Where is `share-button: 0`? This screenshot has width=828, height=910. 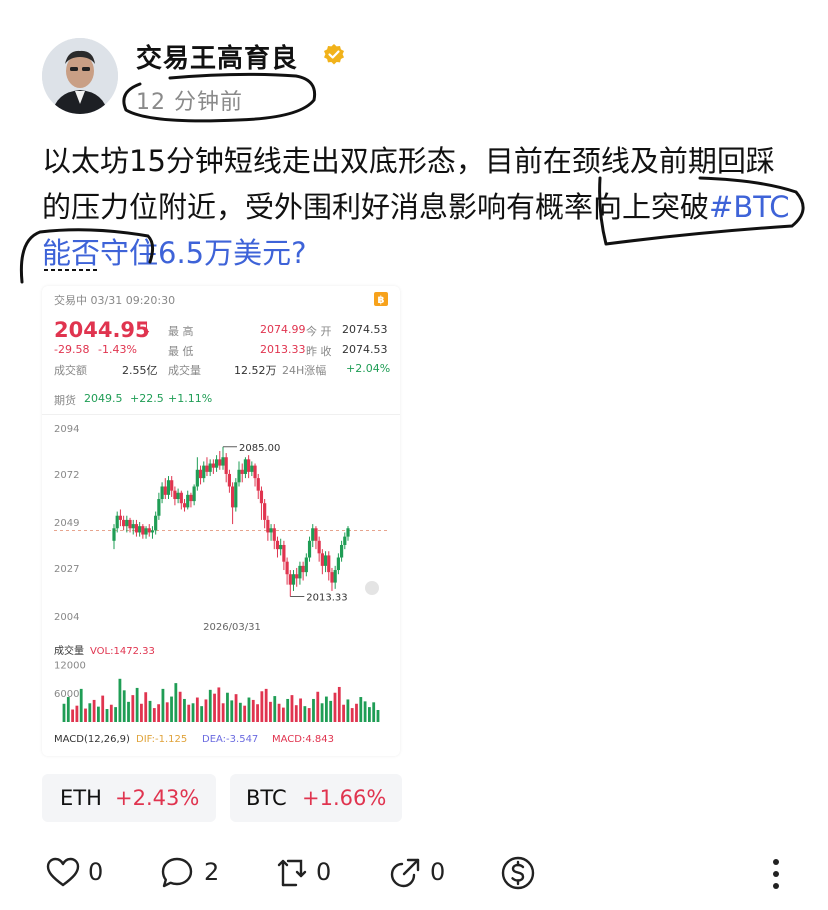 share-button: 0 is located at coordinates (420, 872).